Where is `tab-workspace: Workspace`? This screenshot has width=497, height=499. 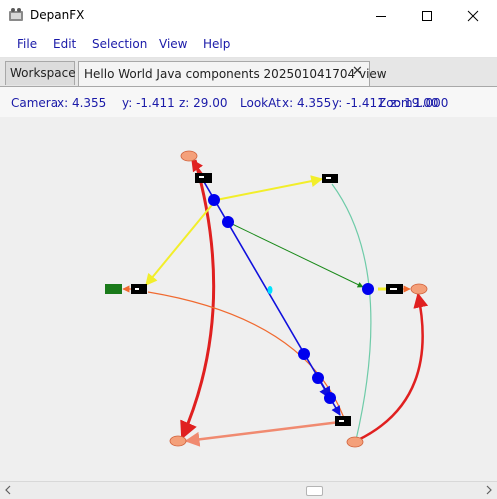
tab-workspace: Workspace is located at coordinates (40, 73).